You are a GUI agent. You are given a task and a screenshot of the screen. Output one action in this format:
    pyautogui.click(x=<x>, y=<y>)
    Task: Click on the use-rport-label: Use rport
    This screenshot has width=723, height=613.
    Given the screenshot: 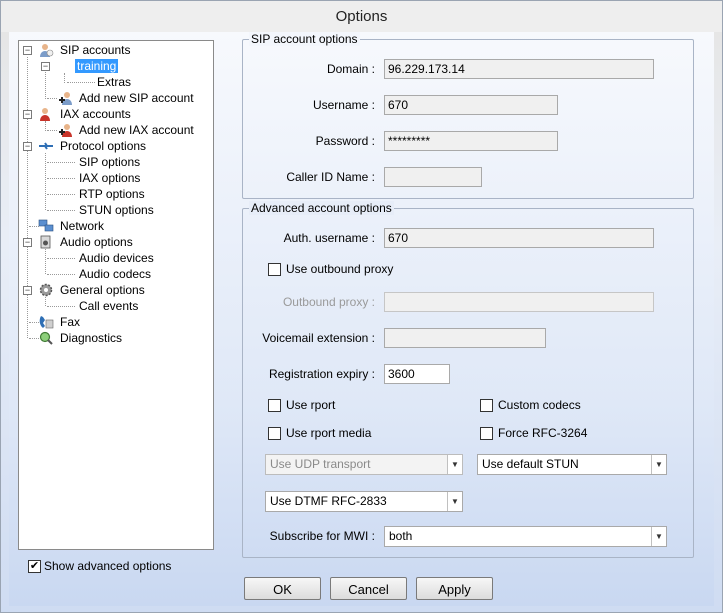 What is the action you would take?
    pyautogui.click(x=311, y=405)
    